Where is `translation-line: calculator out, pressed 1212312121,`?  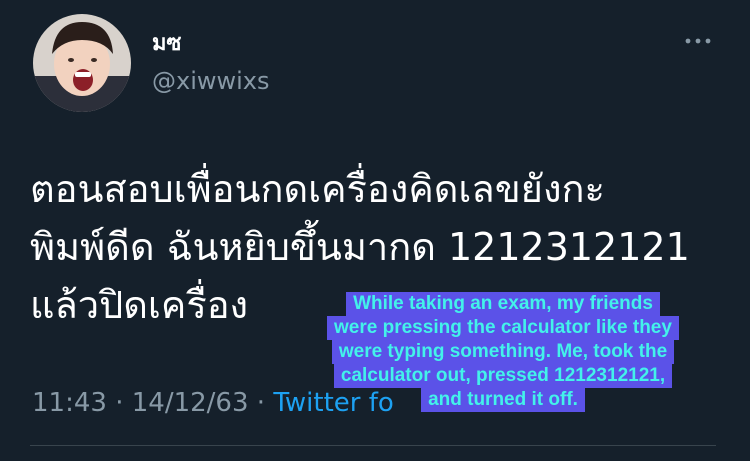 translation-line: calculator out, pressed 1212312121, is located at coordinates (503, 376).